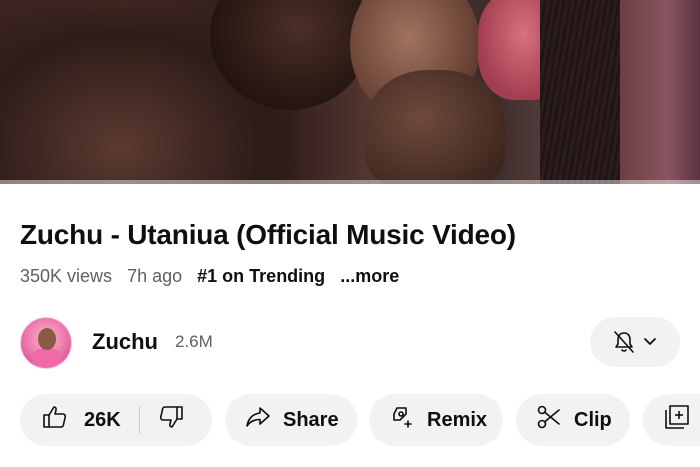  I want to click on subscriber-count: 2.6M, so click(194, 341).